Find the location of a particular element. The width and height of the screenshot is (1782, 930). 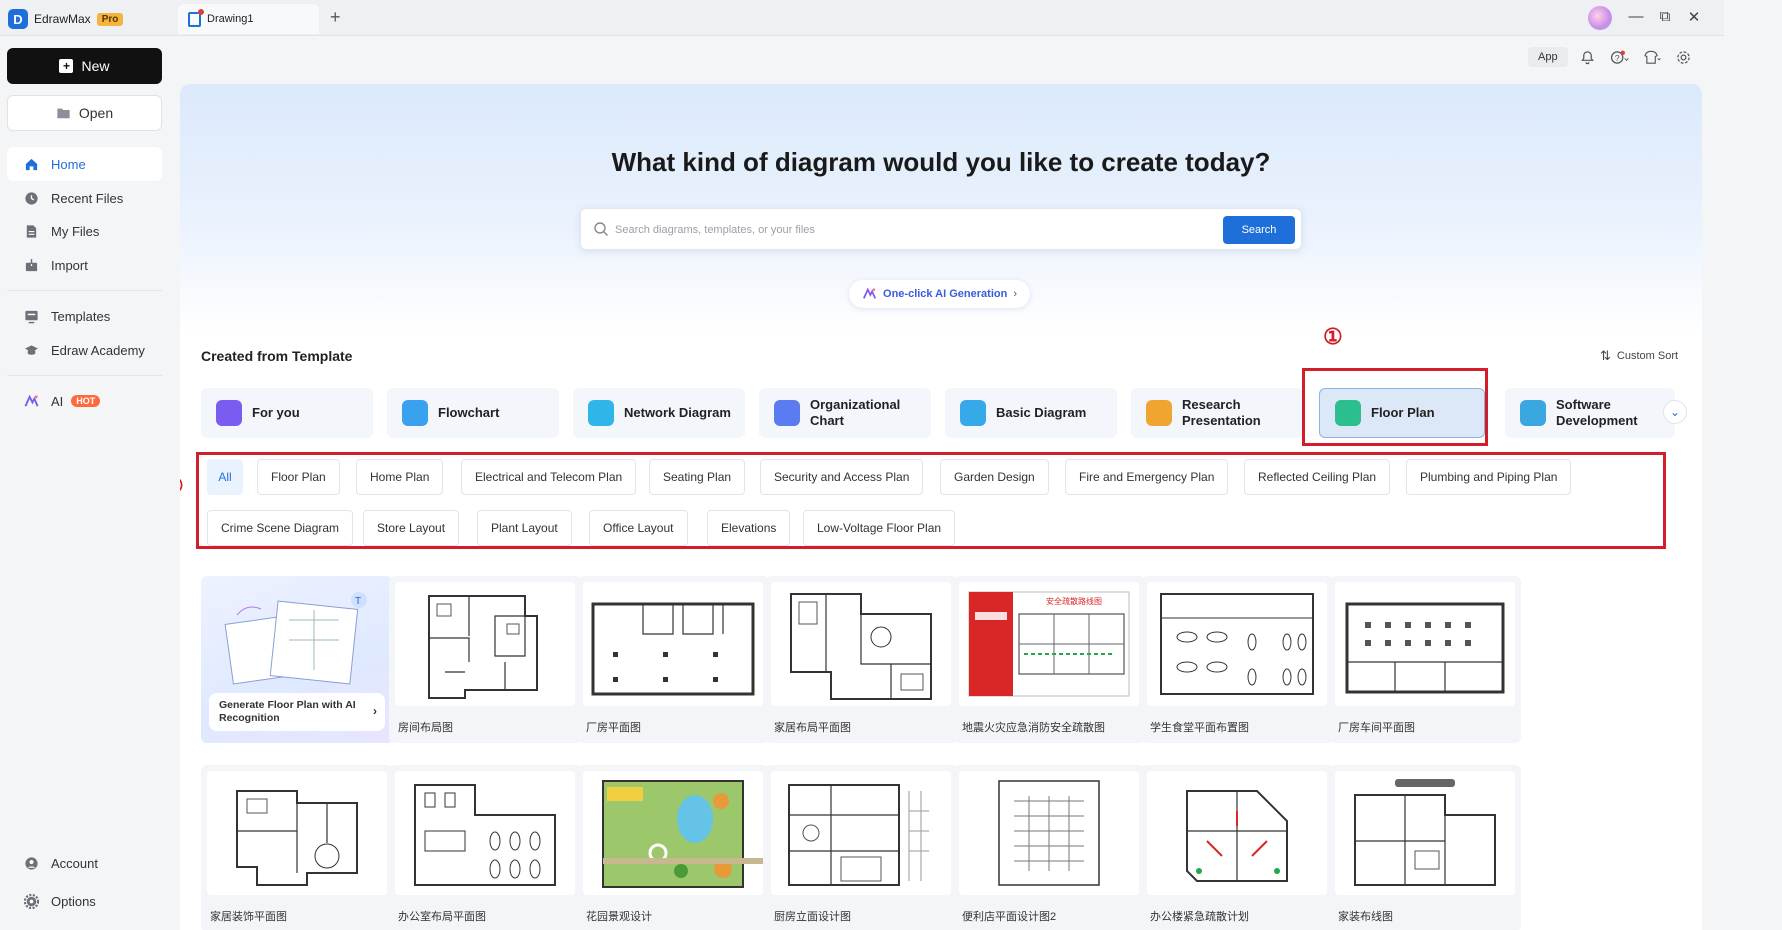

filter-fire-emergency: Fire and Emergency Plan is located at coordinates (1147, 477).